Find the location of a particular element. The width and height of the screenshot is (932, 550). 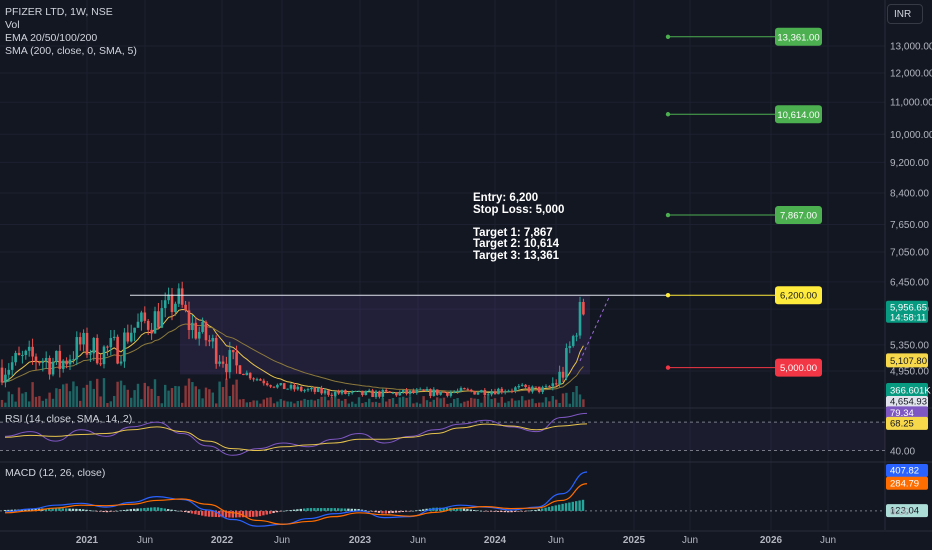

macd-axis-label: 0.00 is located at coordinates (900, 512).